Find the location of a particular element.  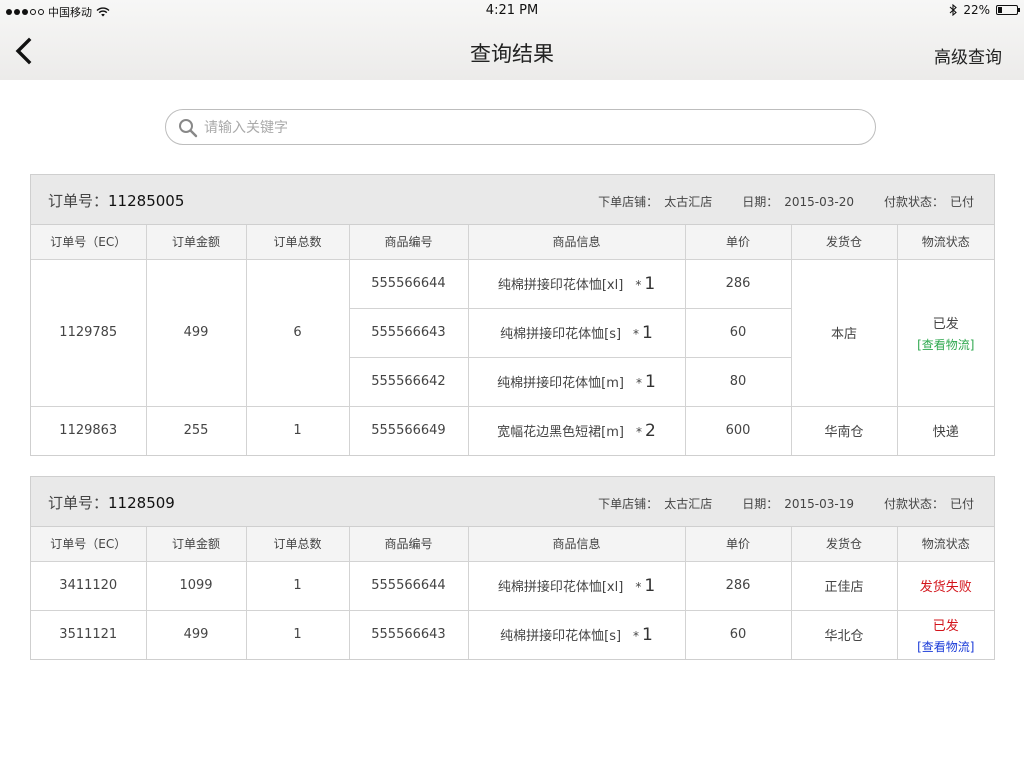

date-value: 2015-03-20 is located at coordinates (819, 202).